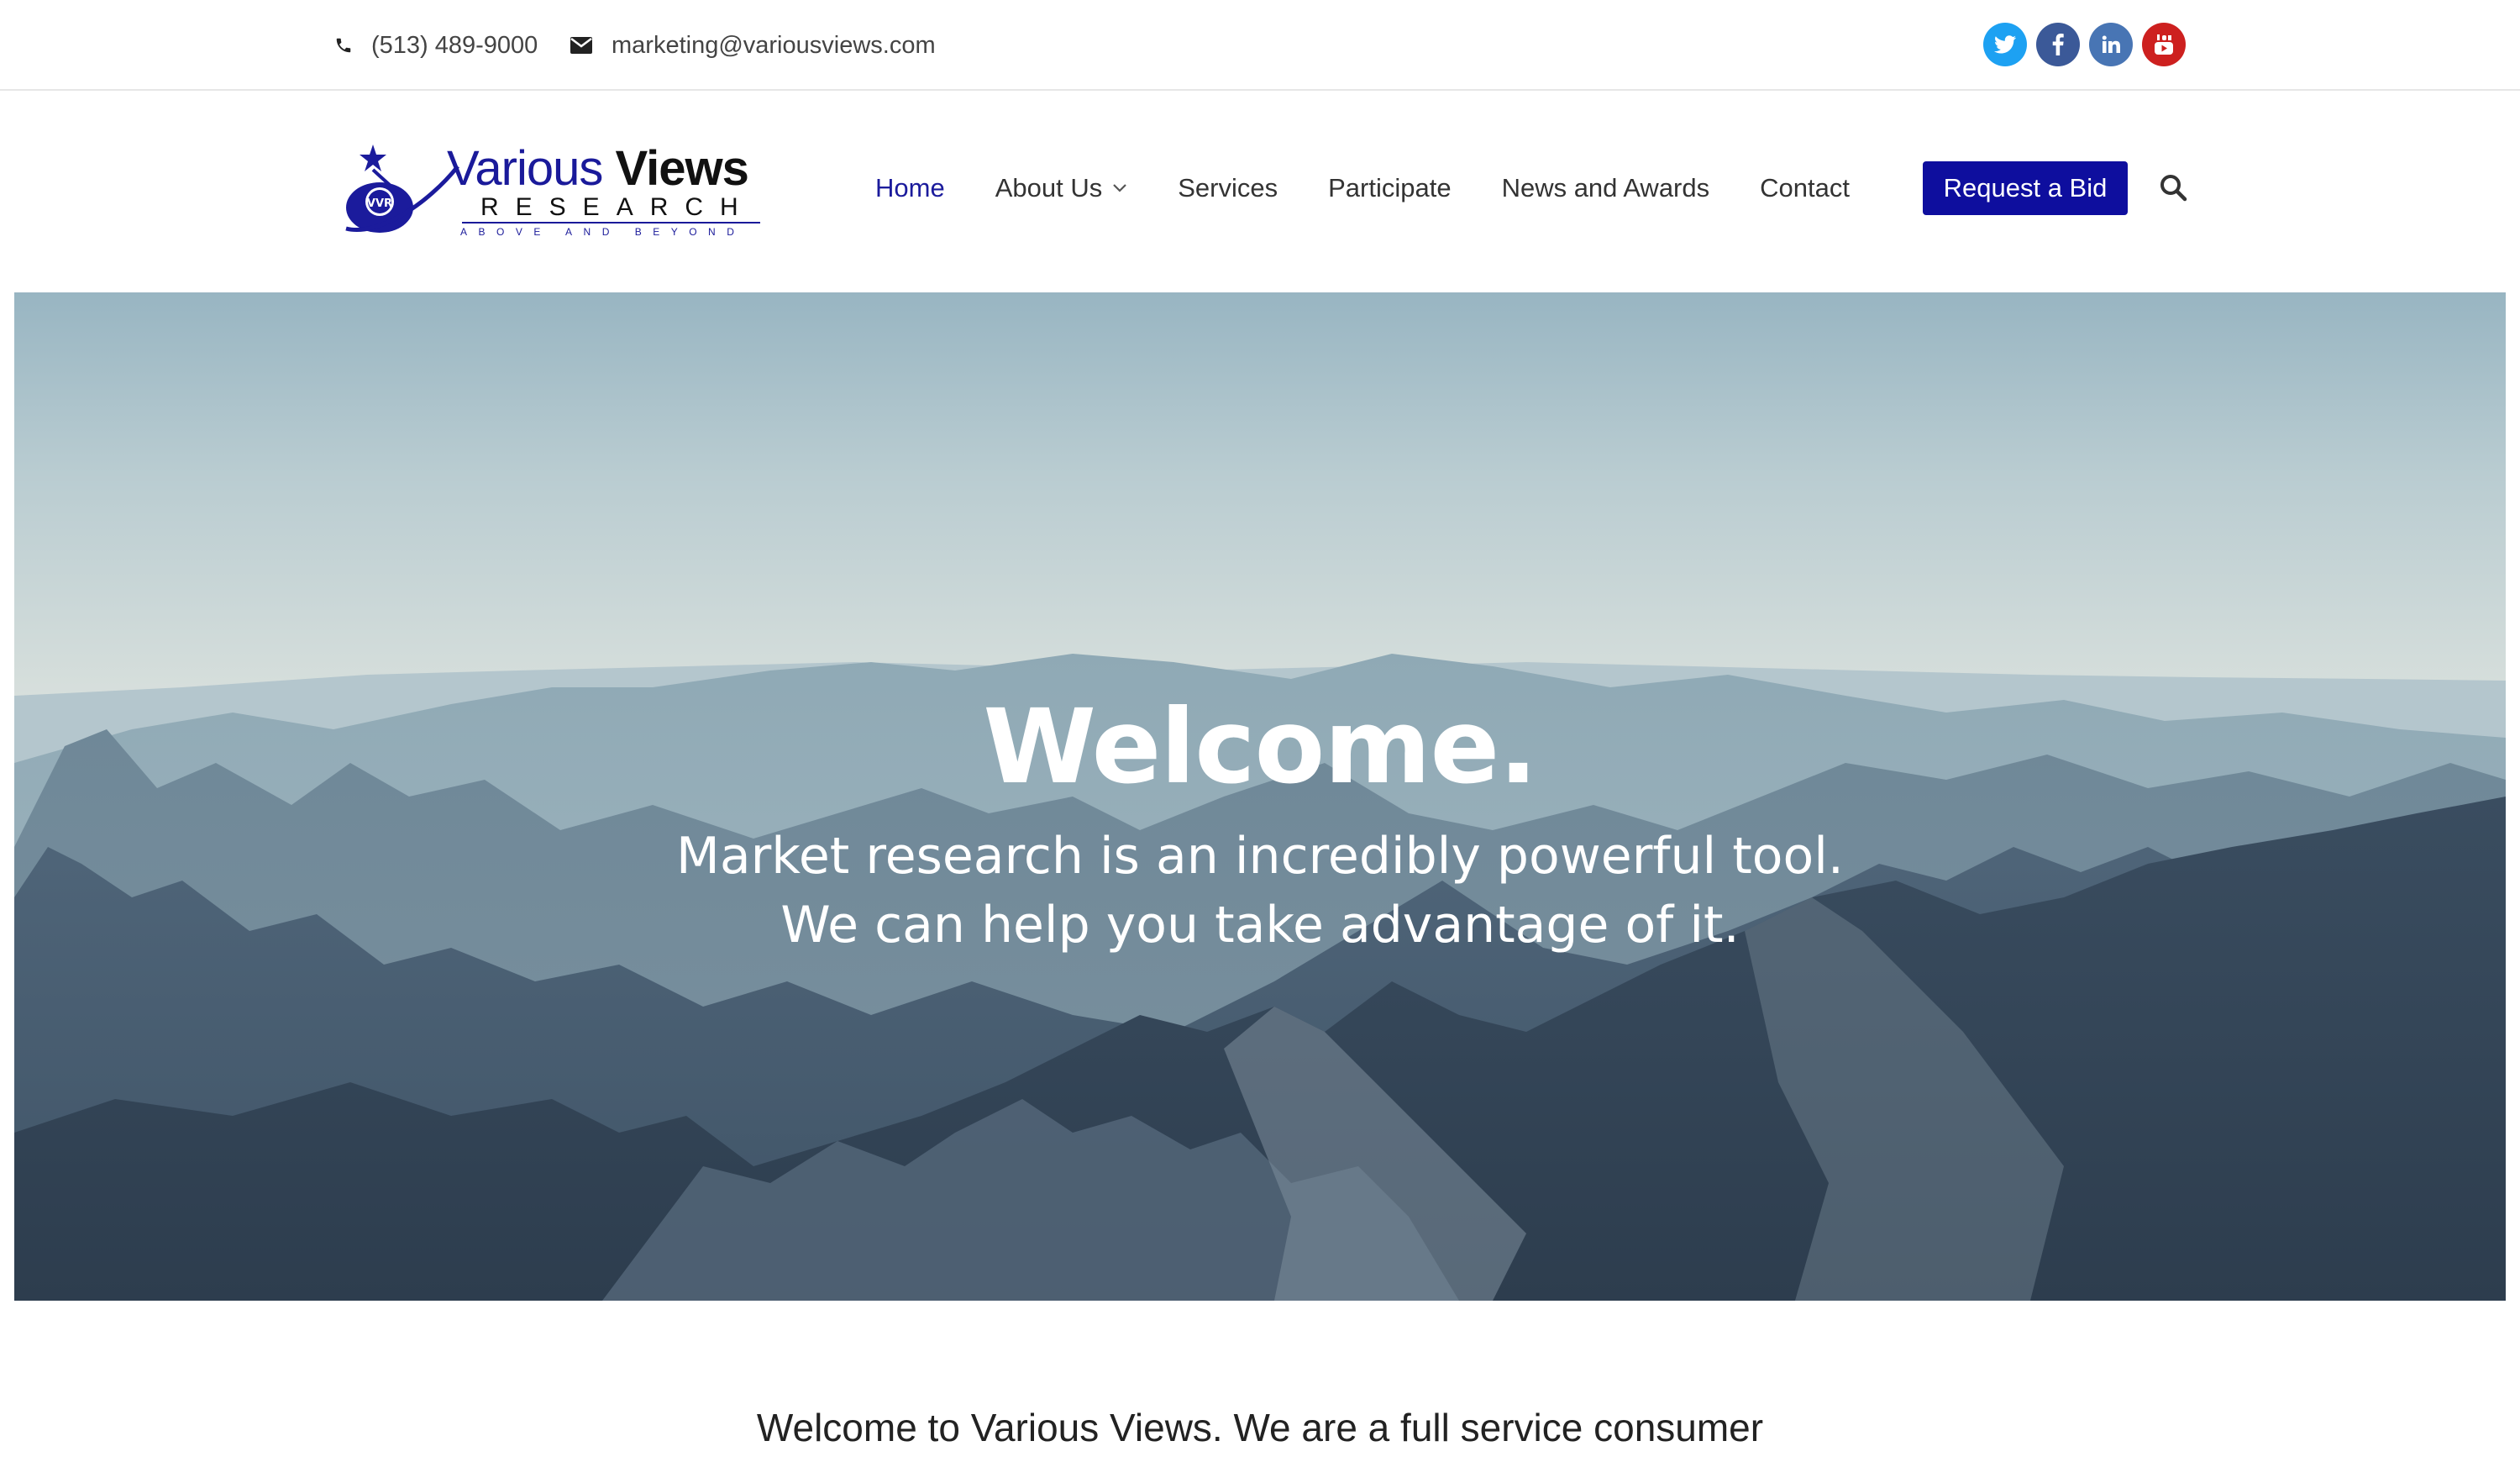 This screenshot has width=2520, height=1462. What do you see at coordinates (617, 207) in the screenshot?
I see `logo-research: RESEARCH` at bounding box center [617, 207].